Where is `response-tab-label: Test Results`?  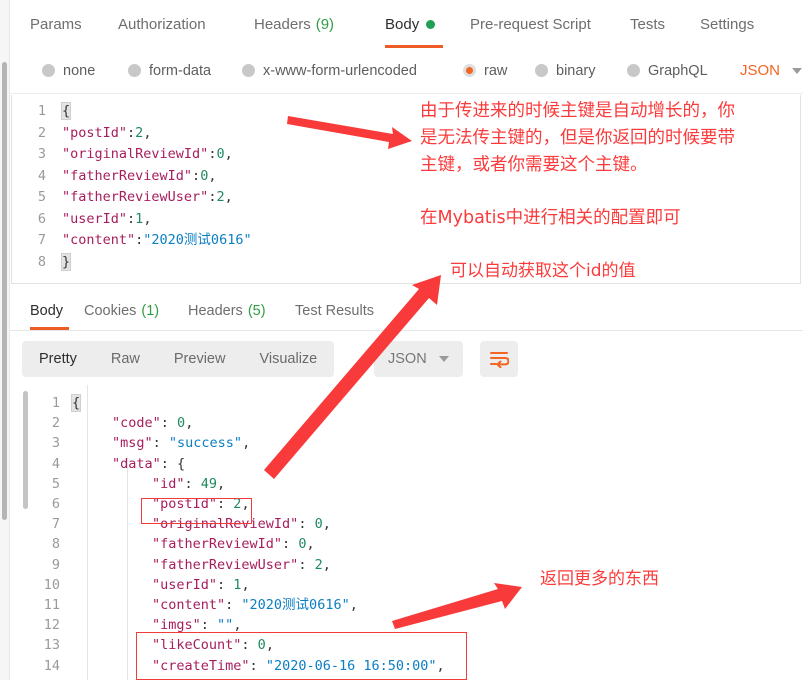 response-tab-label: Test Results is located at coordinates (334, 311).